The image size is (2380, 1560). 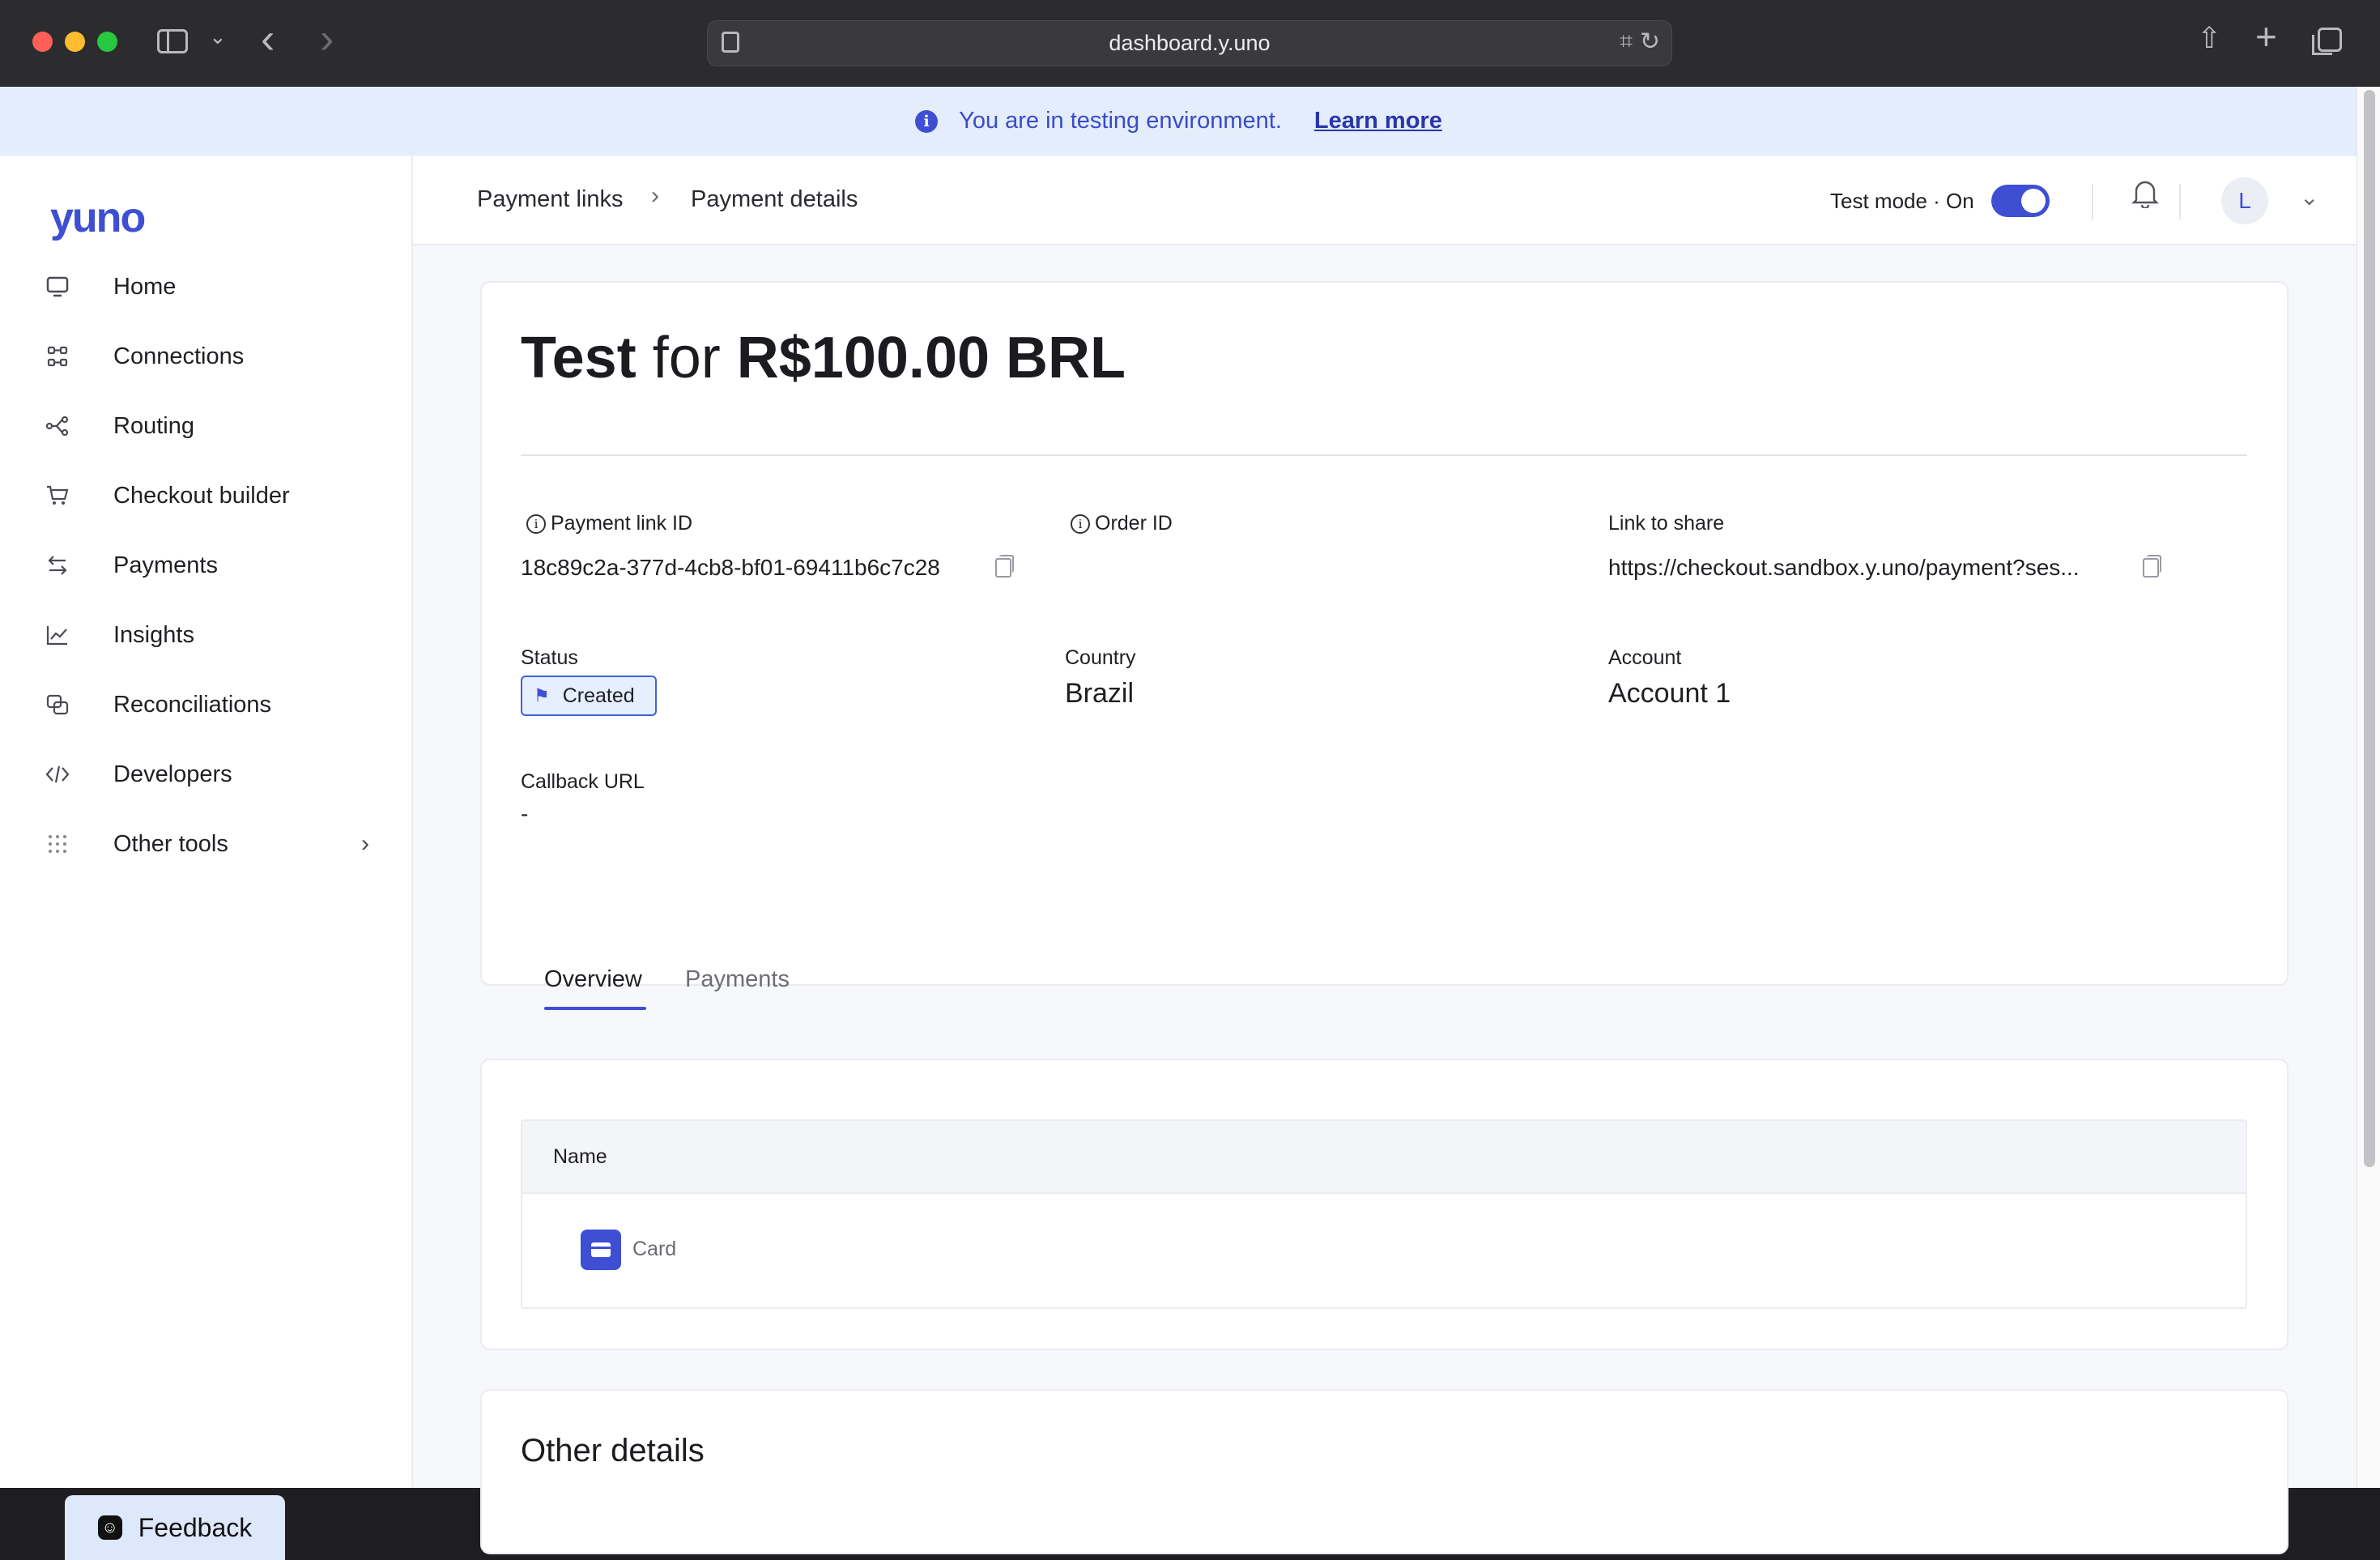 I want to click on window-zoom-button, so click(x=107, y=42).